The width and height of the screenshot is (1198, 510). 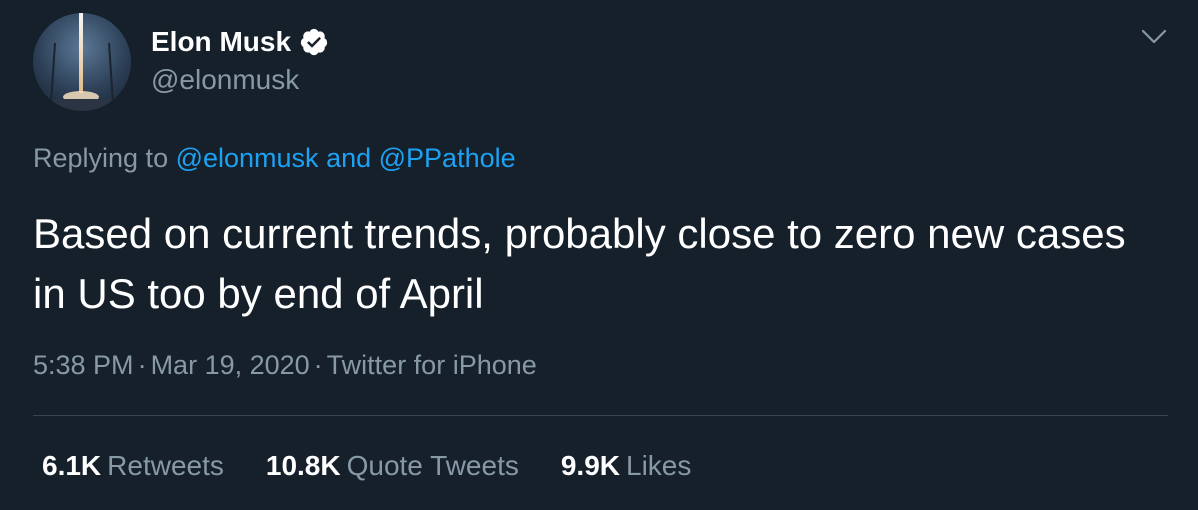 I want to click on quote-tweets-label: Quote Tweets, so click(x=432, y=465).